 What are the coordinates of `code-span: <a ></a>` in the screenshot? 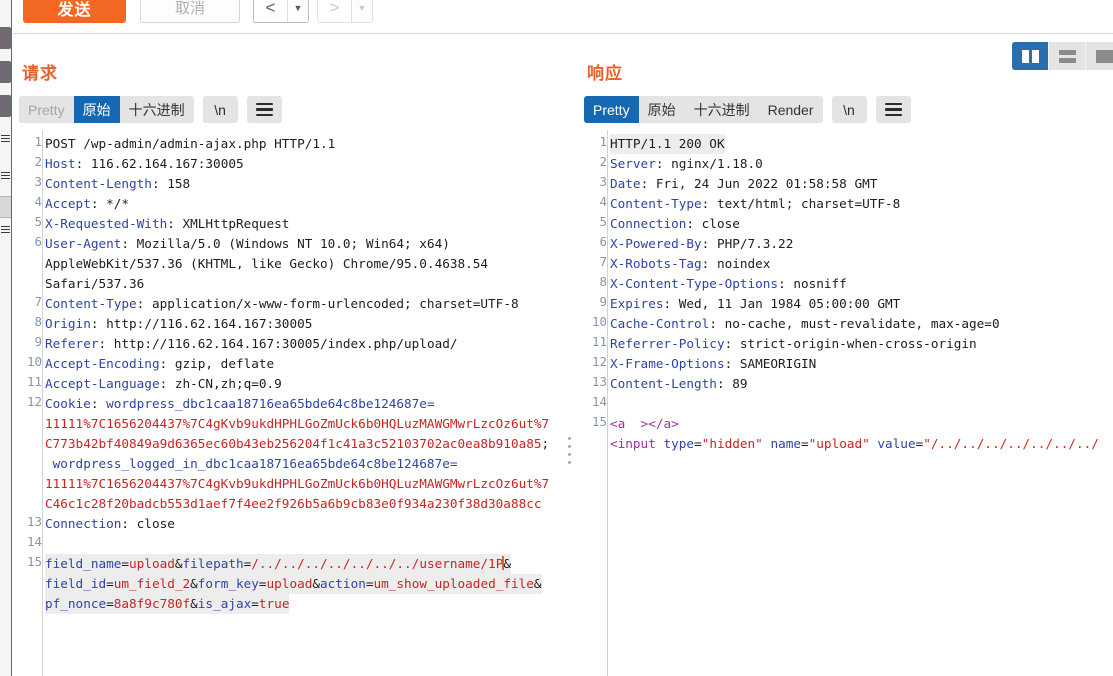 It's located at (644, 423).